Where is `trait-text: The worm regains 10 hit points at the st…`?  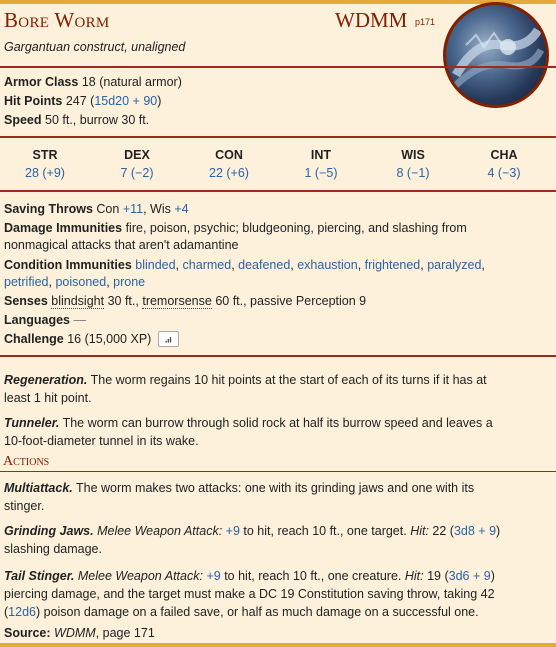 trait-text: The worm regains 10 hit points at the st… is located at coordinates (288, 380).